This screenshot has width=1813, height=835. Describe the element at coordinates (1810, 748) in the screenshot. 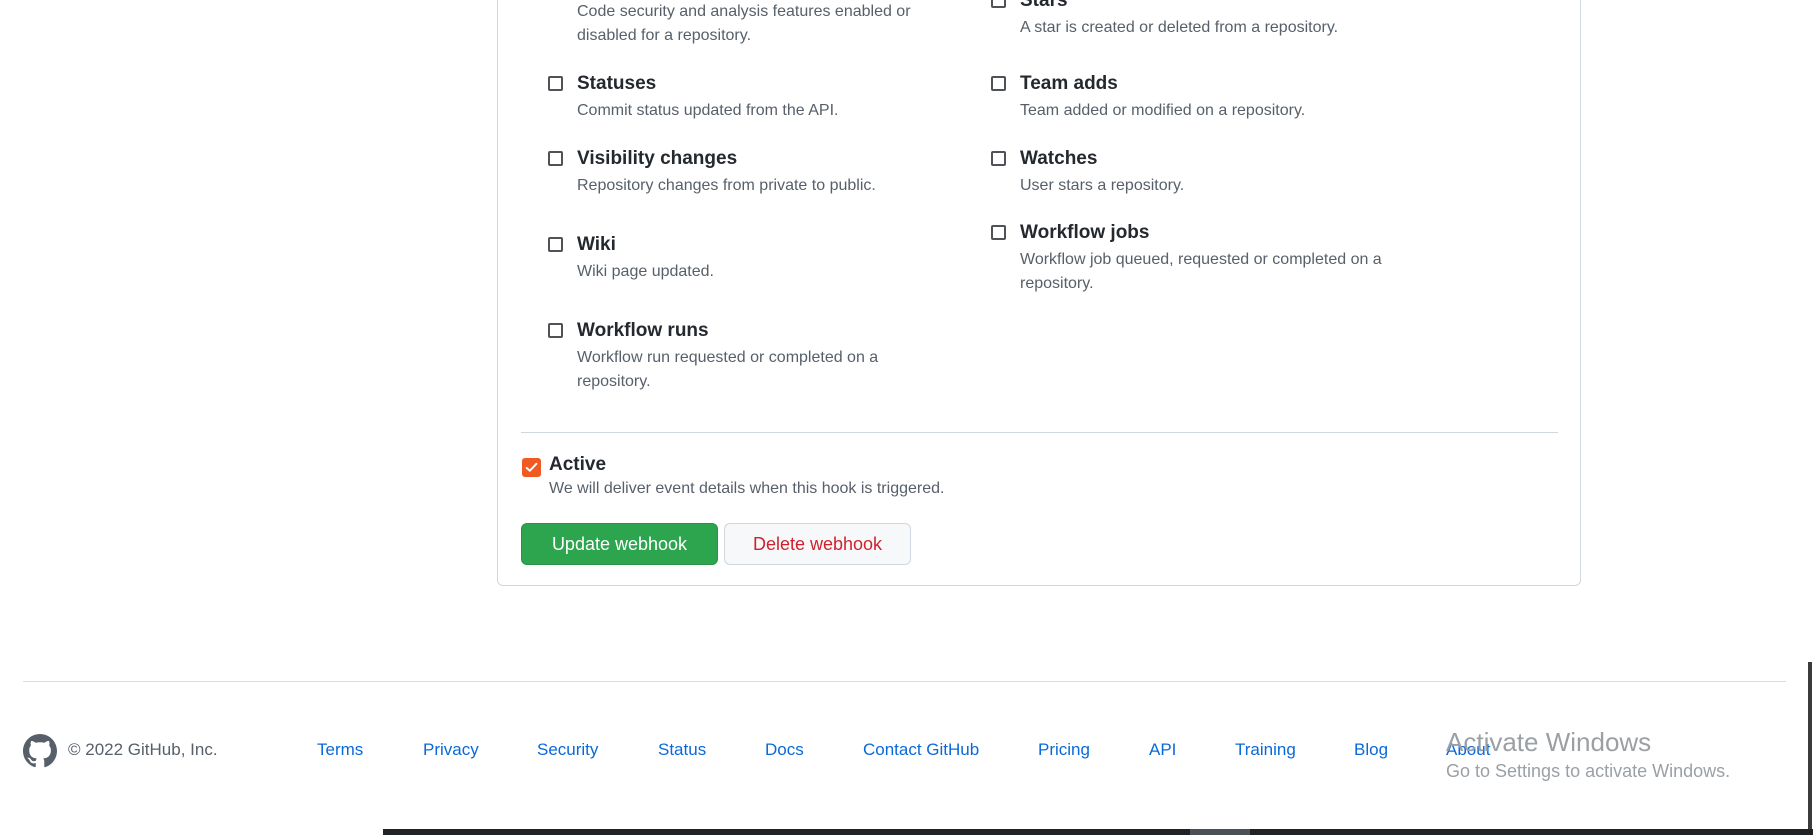

I see `page-scrollbar` at that location.